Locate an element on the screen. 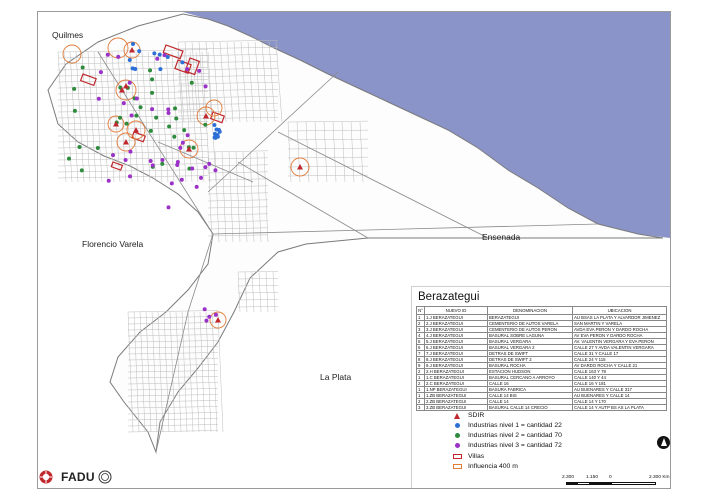  place-label-florencio-varela: Florencio Varela is located at coordinates (113, 244).